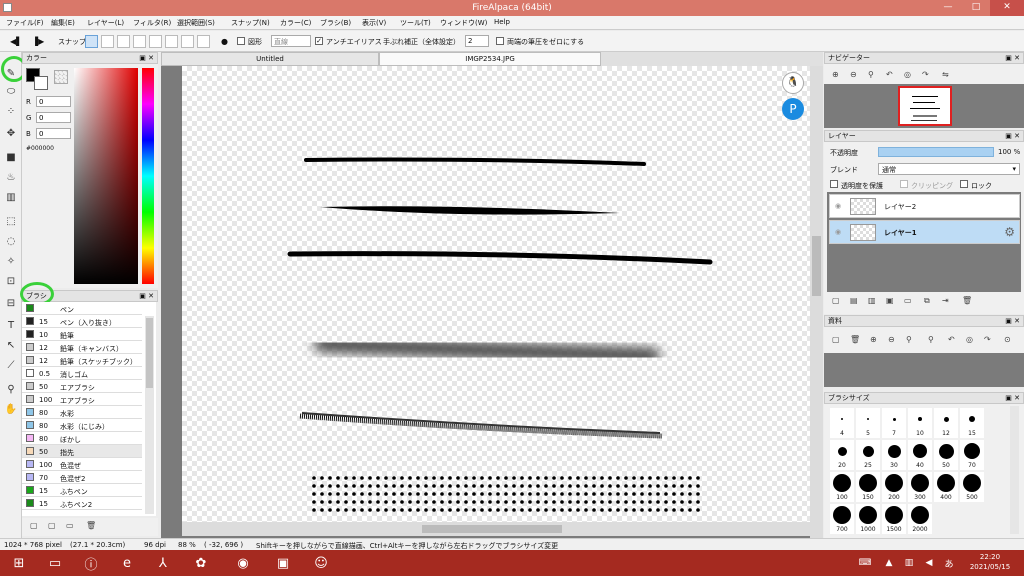  What do you see at coordinates (11, 177) in the screenshot?
I see `bucket-tool-icon: ♨` at bounding box center [11, 177].